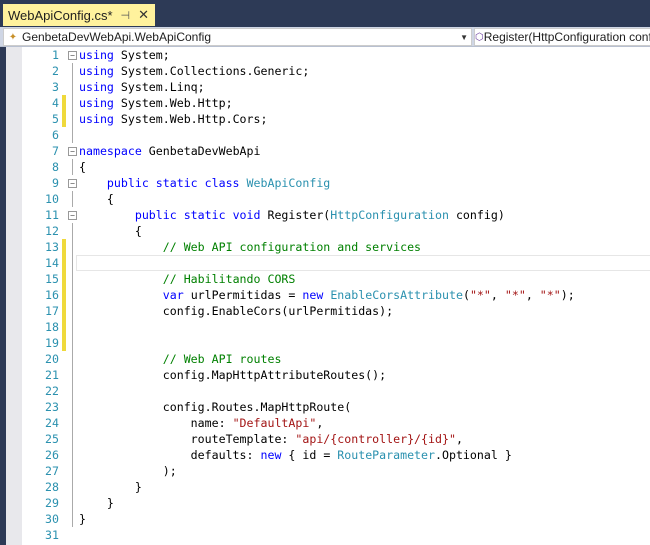 Image resolution: width=650 pixels, height=545 pixels. Describe the element at coordinates (328, 231) in the screenshot. I see `code-line: 12 {` at that location.